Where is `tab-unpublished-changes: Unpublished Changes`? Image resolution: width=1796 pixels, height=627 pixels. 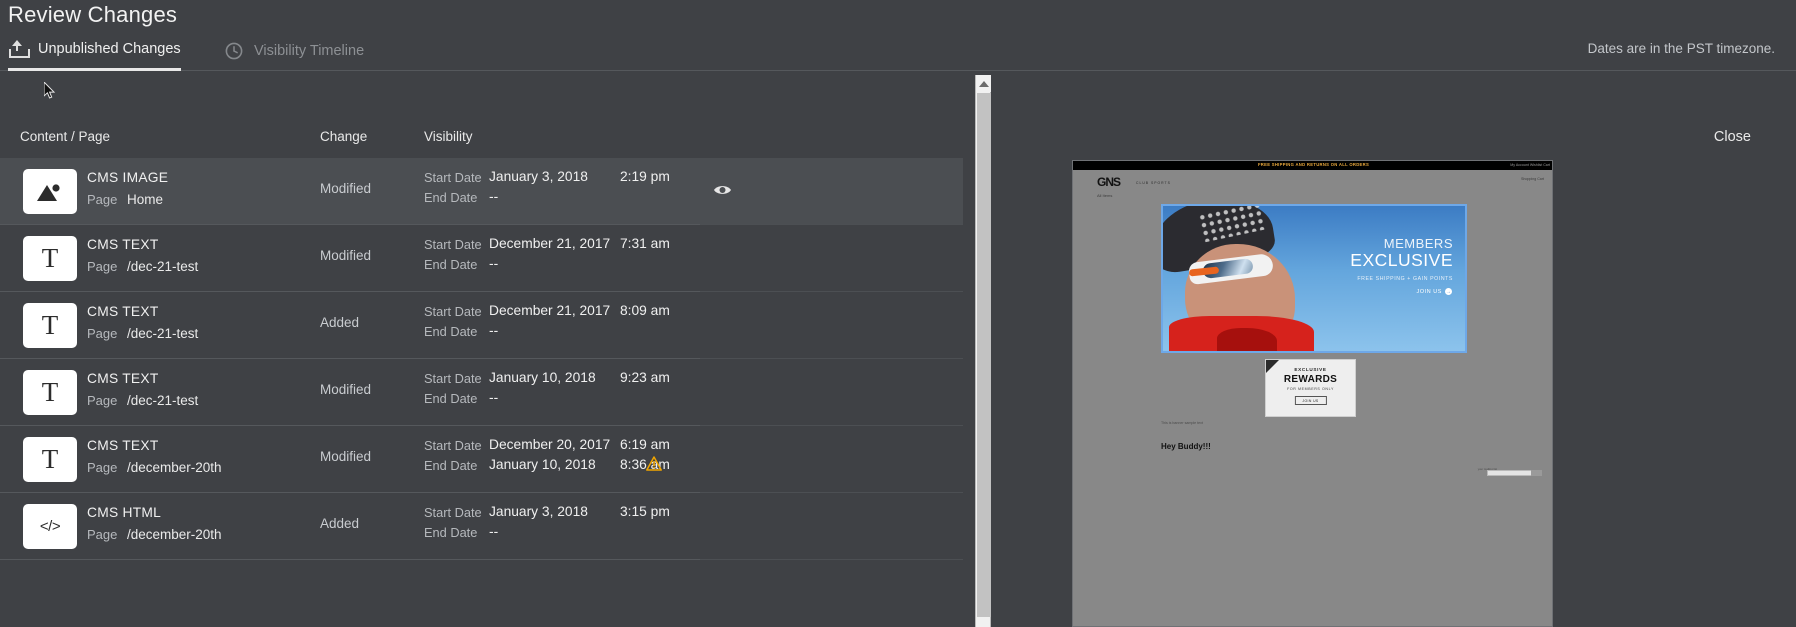
tab-unpublished-changes: Unpublished Changes is located at coordinates (94, 50).